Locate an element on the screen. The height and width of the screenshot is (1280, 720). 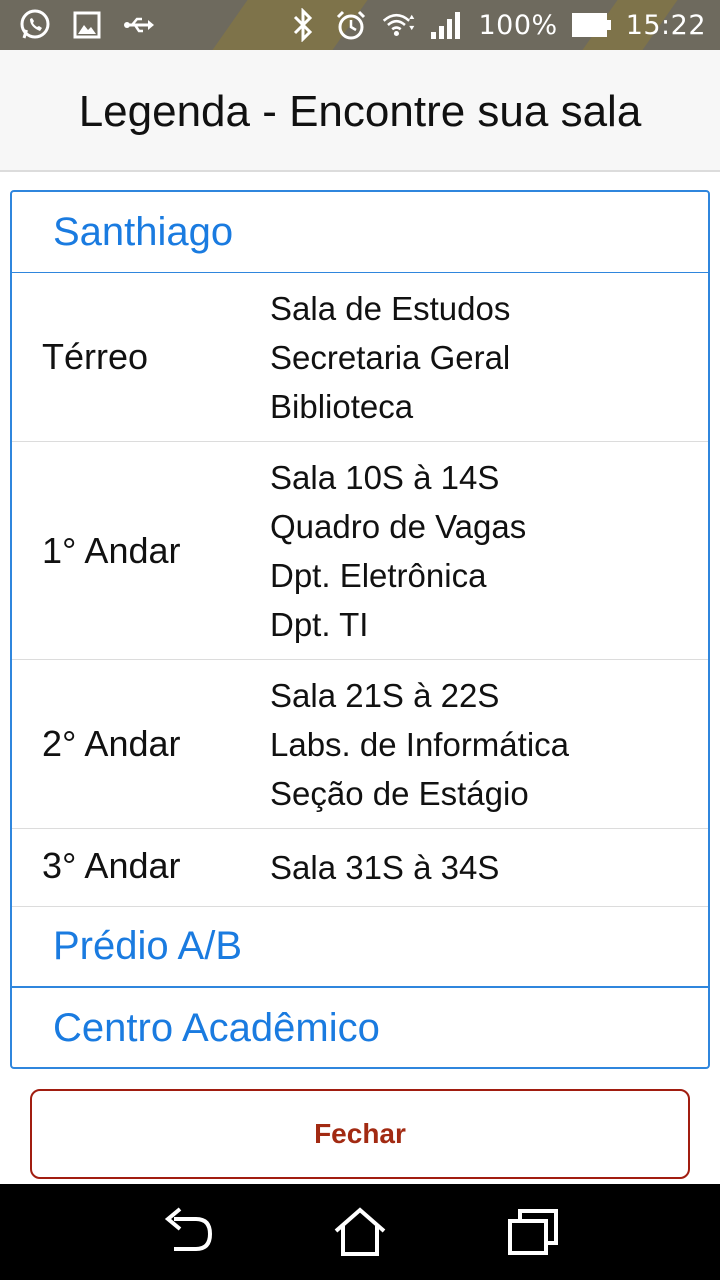
recent-apps-icon is located at coordinates (533, 1232).